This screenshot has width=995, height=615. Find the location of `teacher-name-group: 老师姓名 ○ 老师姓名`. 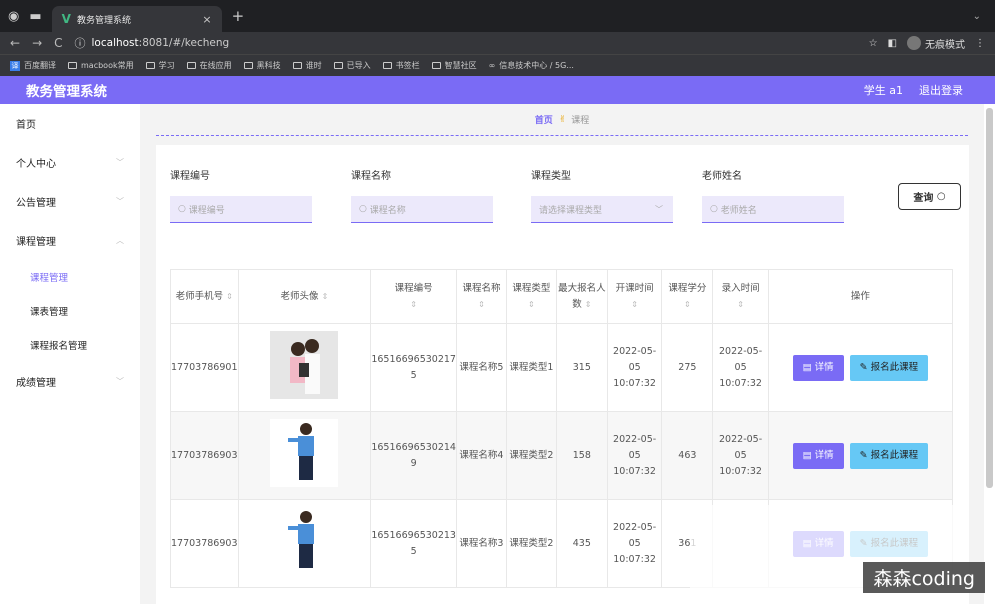

teacher-name-group: 老师姓名 ○ 老师姓名 is located at coordinates (773, 195).